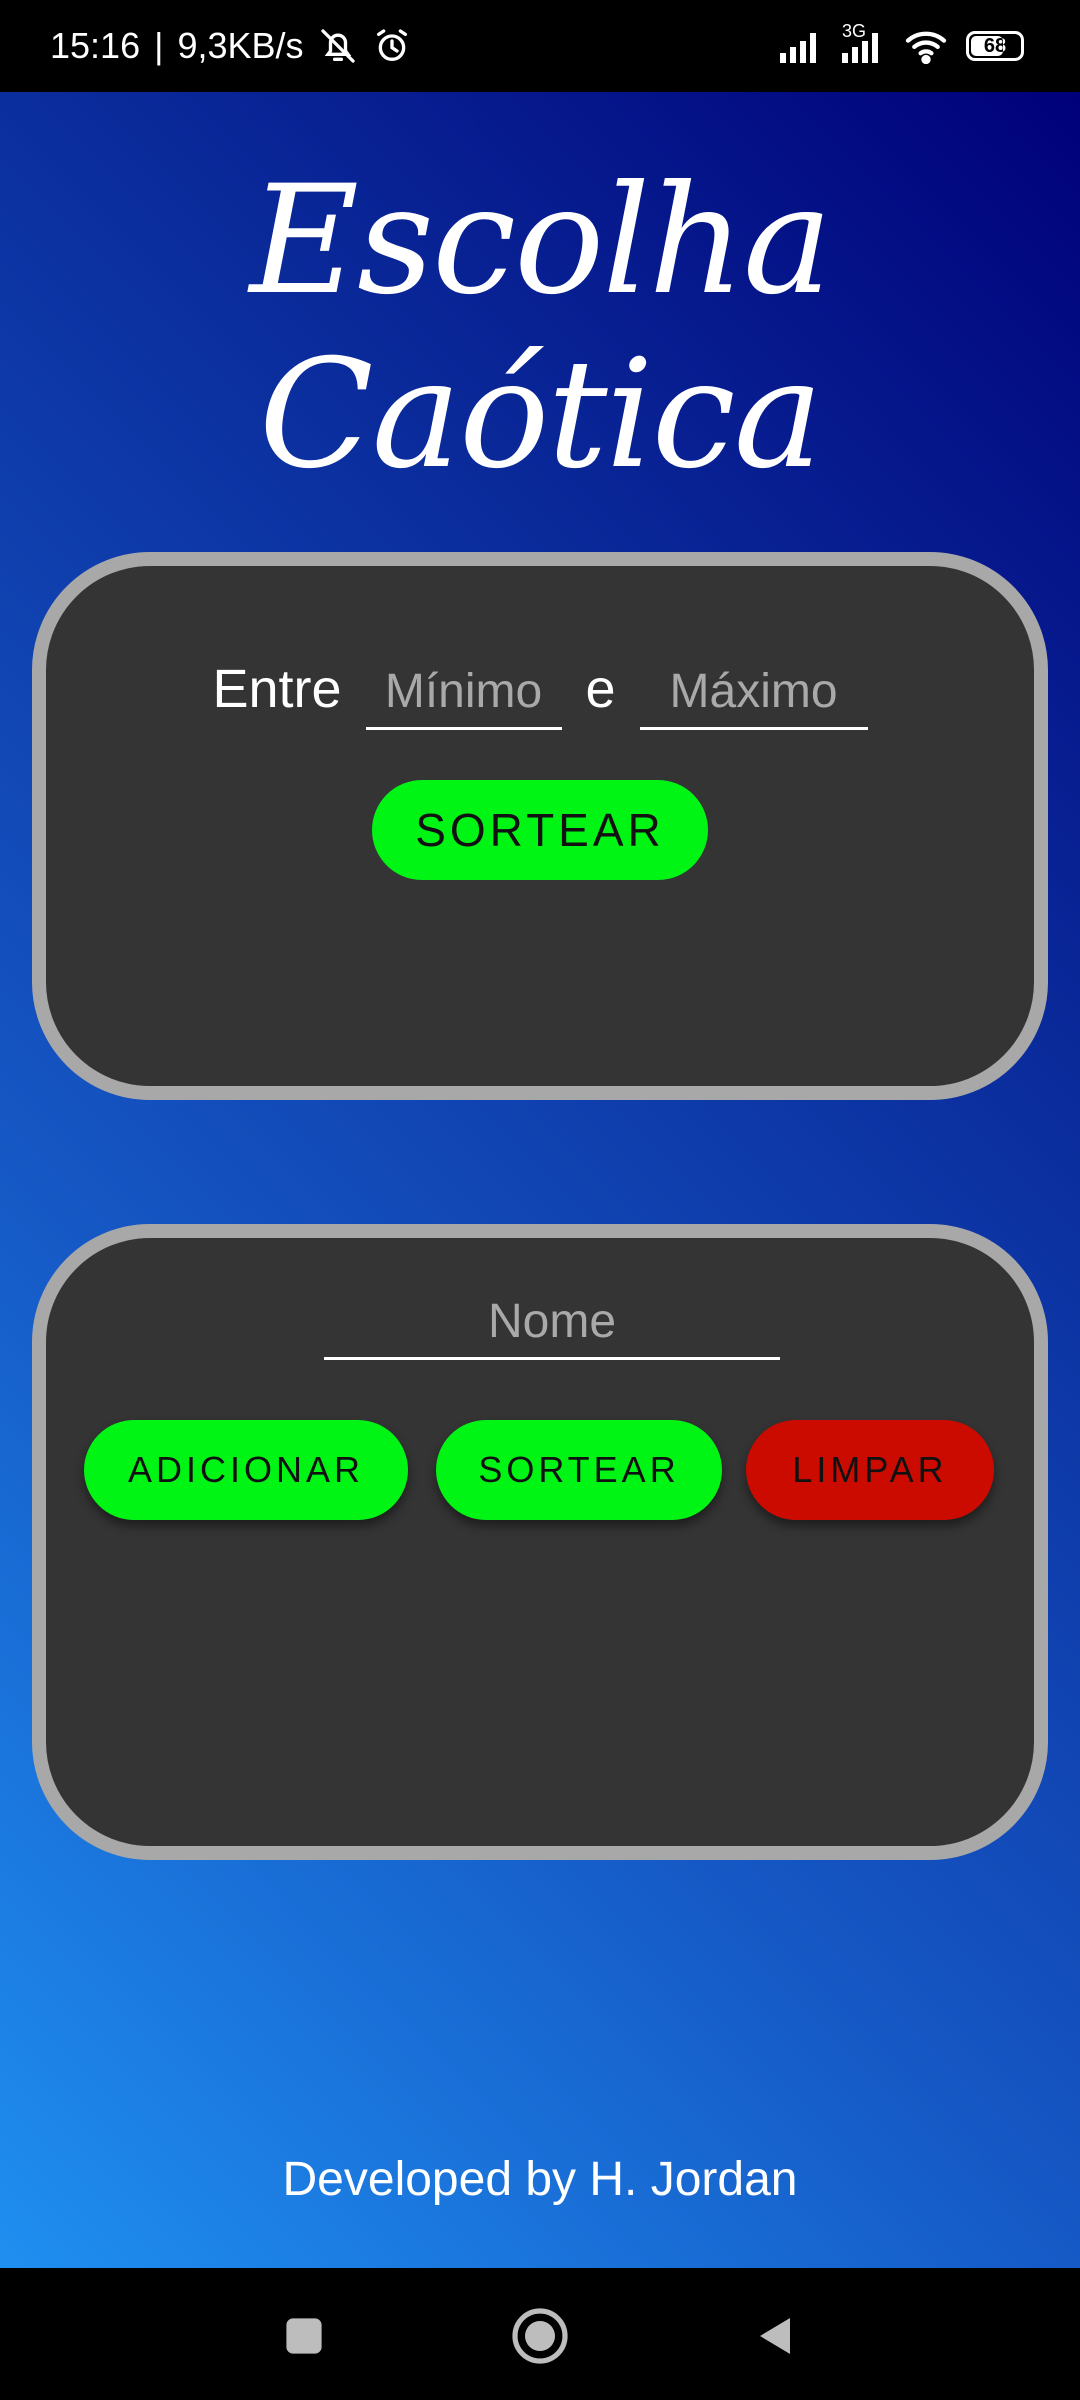 This screenshot has height=2400, width=1080. Describe the element at coordinates (864, 42) in the screenshot. I see `signal-3g-icon: 3G` at that location.